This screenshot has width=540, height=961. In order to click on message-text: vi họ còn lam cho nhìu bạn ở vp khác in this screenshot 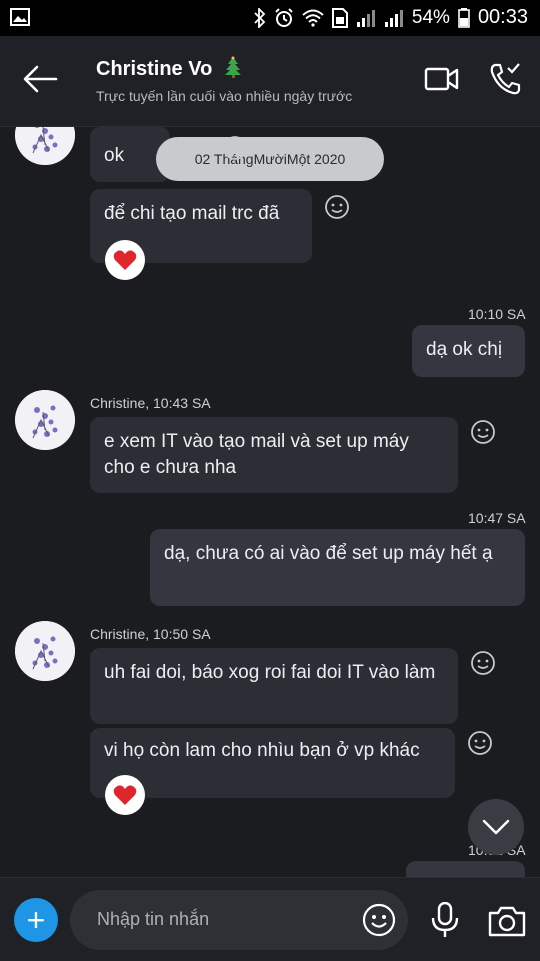, I will do `click(262, 750)`.